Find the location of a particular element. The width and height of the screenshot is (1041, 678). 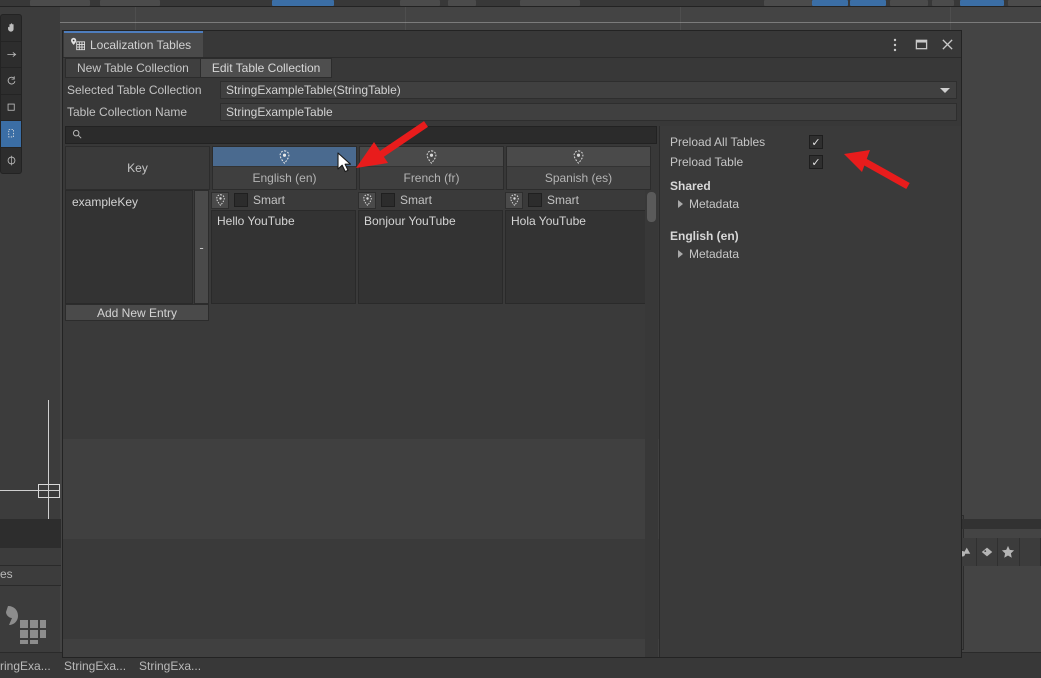

canvas-rect-gizmo is located at coordinates (49, 491).